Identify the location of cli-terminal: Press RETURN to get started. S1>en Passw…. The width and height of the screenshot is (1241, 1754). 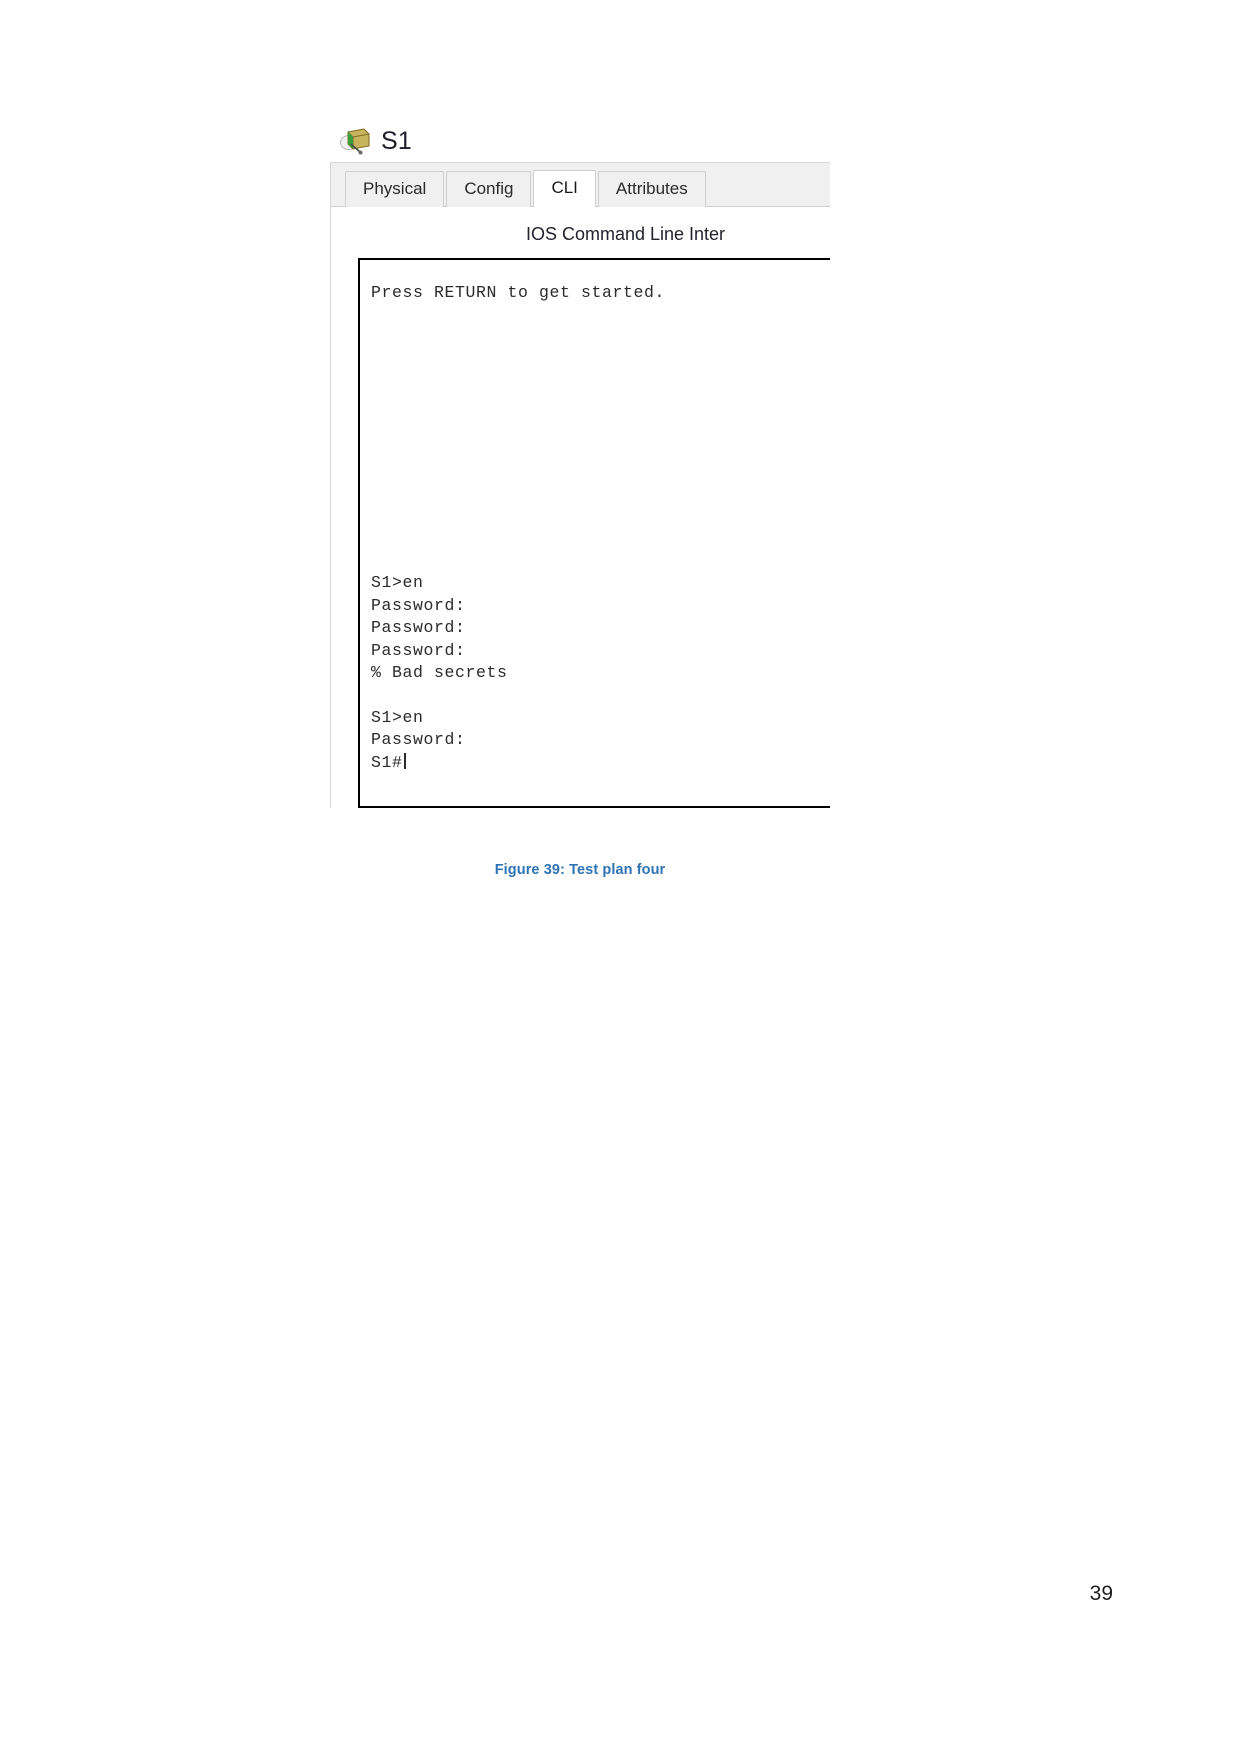
(594, 533).